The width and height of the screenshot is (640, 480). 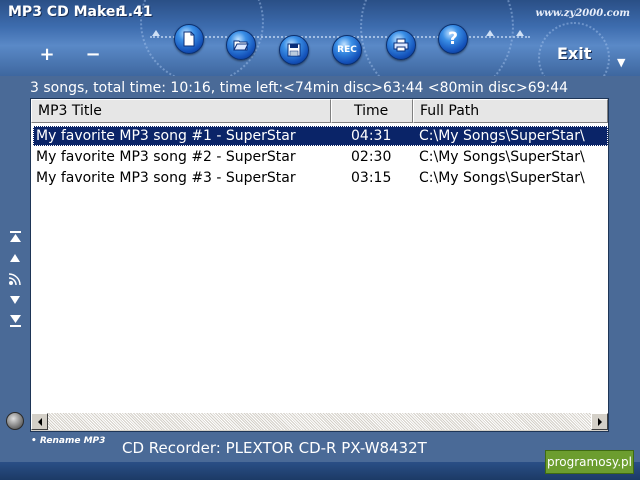 I want to click on record-button: REC, so click(x=347, y=50).